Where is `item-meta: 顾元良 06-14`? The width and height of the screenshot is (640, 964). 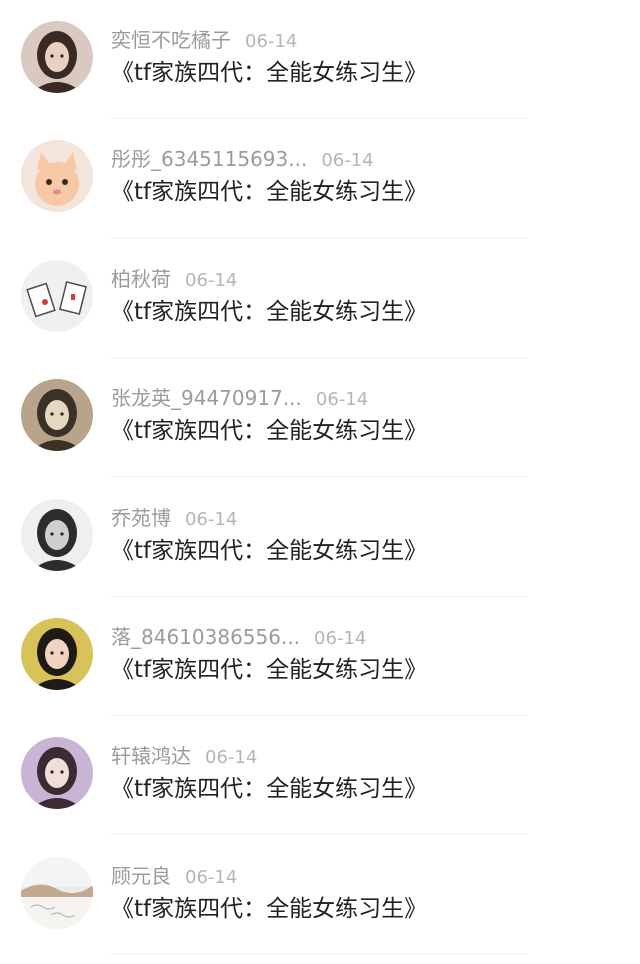 item-meta: 顾元良 06-14 is located at coordinates (174, 876).